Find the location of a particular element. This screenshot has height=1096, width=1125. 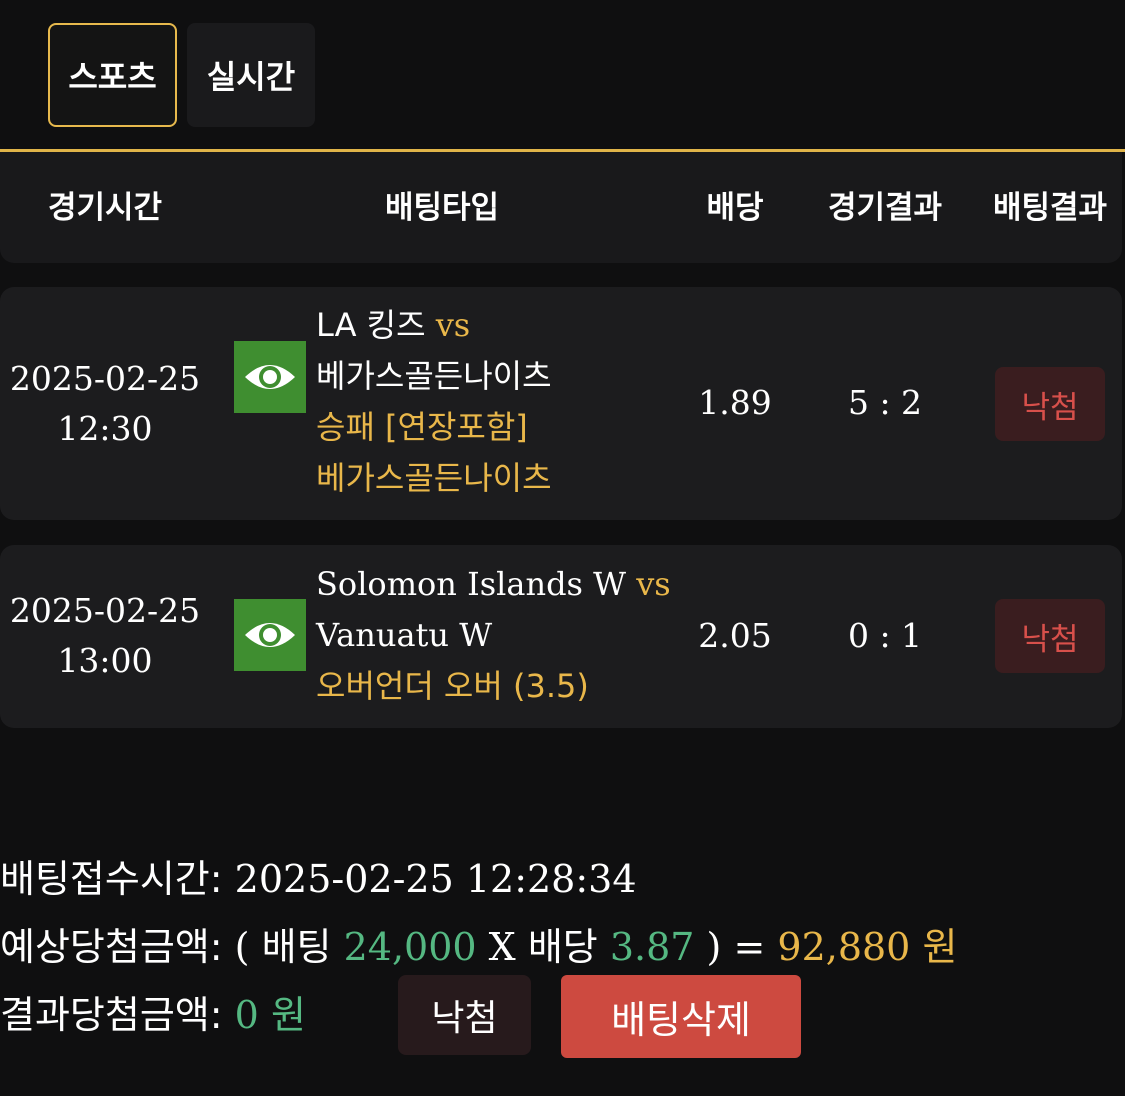

bet-received-time: 배팅접수시간: 2025-02-25 12:28:34 is located at coordinates (318, 875).